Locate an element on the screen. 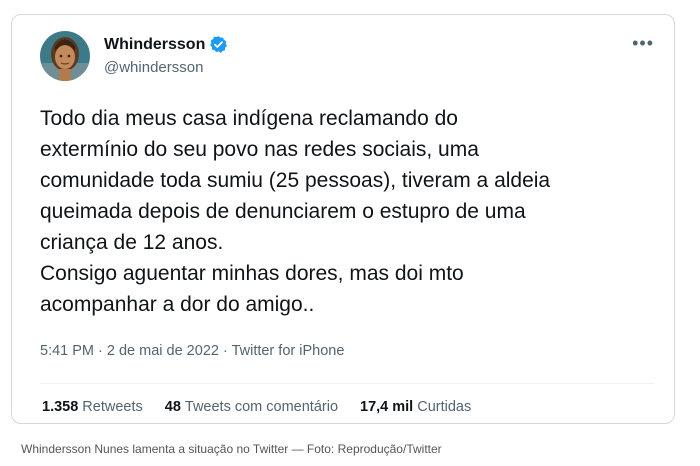 The width and height of the screenshot is (700, 466). divider is located at coordinates (347, 383).